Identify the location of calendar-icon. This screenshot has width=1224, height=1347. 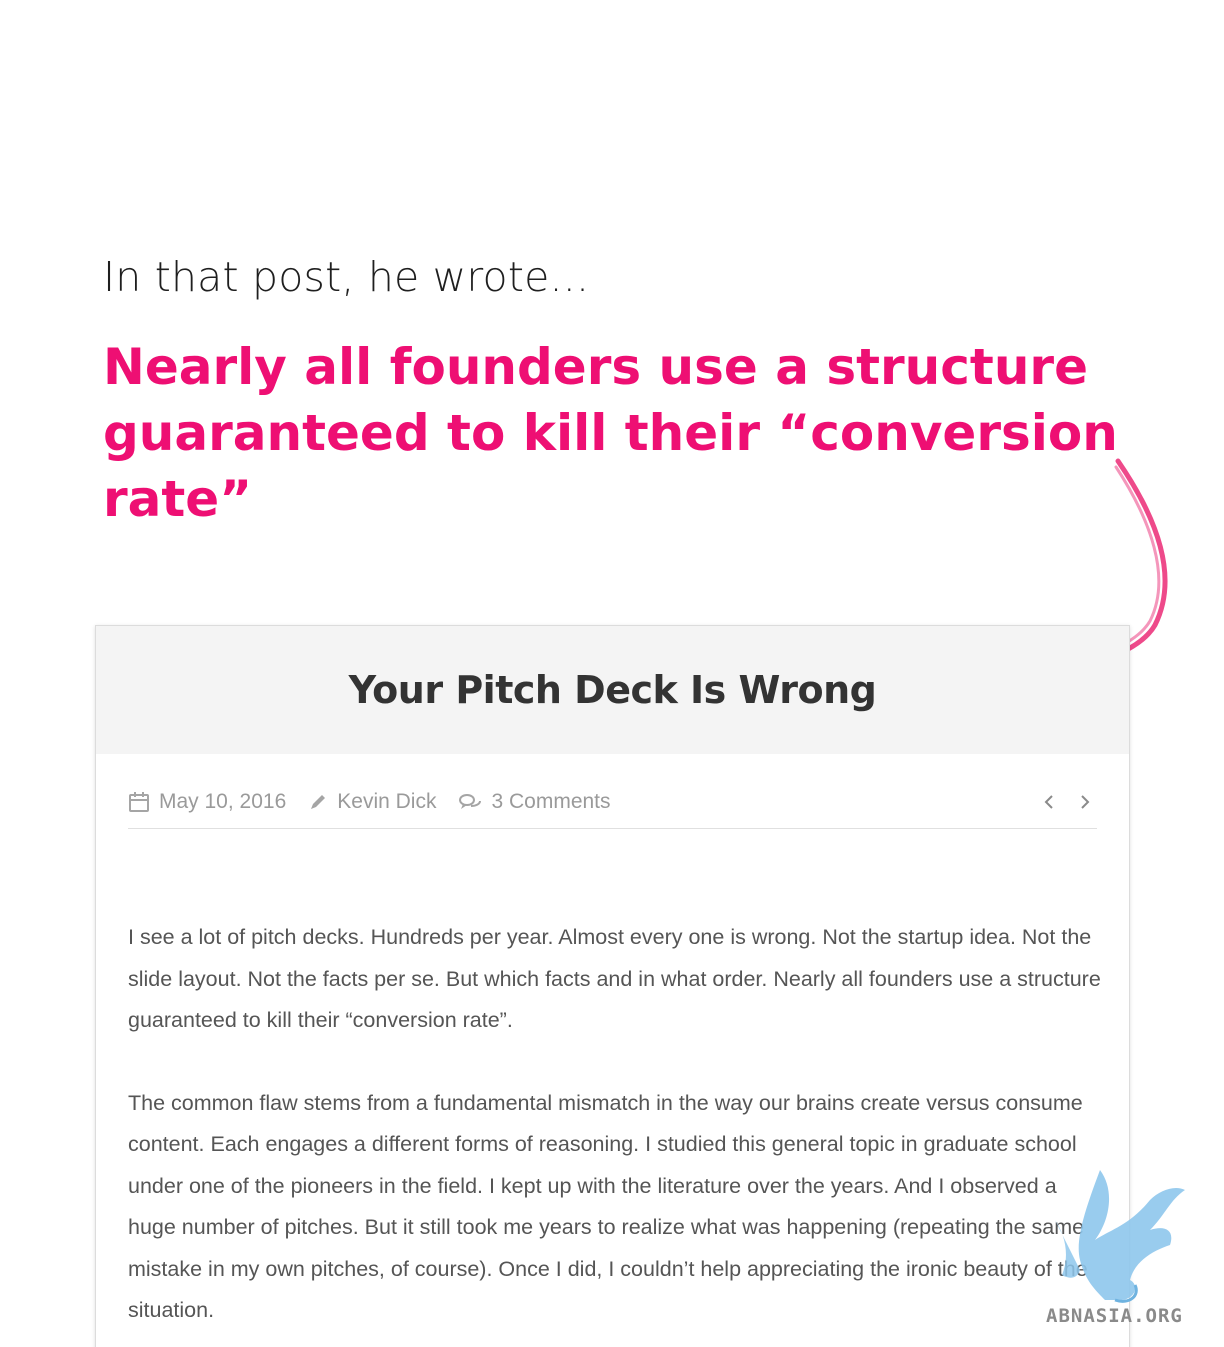
(139, 802).